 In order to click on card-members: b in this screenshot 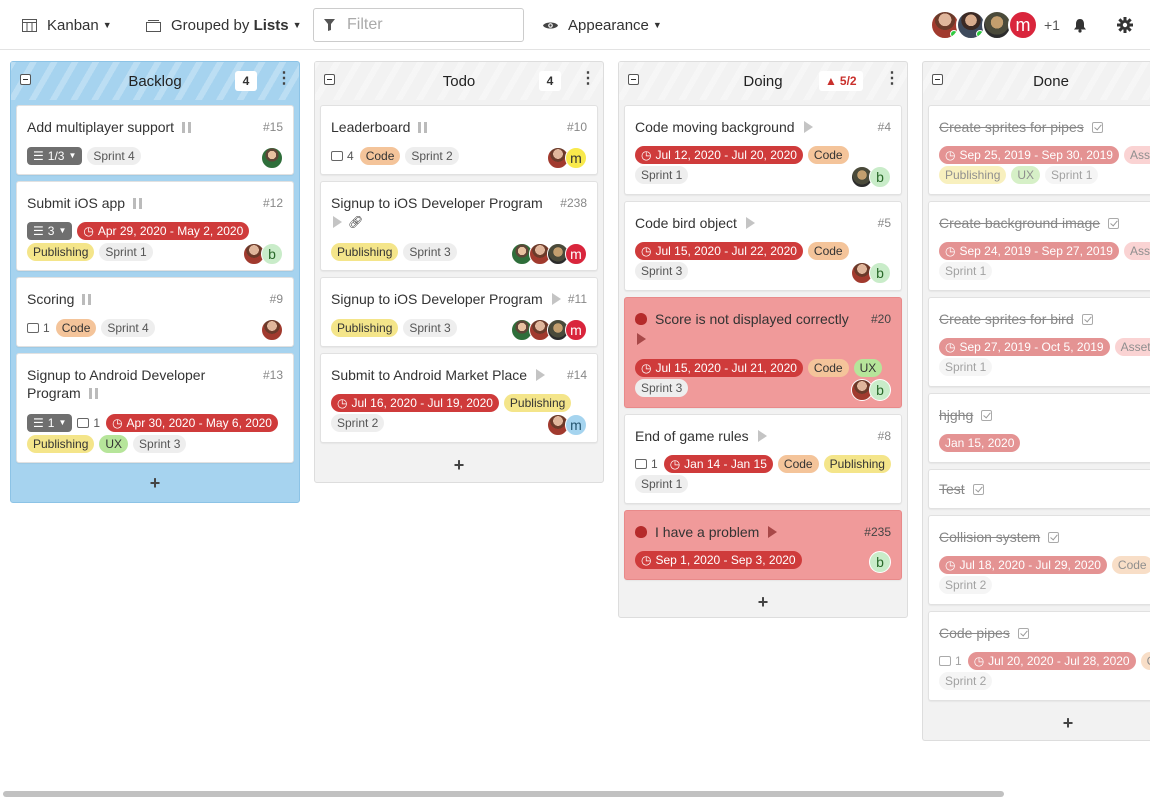, I will do `click(880, 562)`.